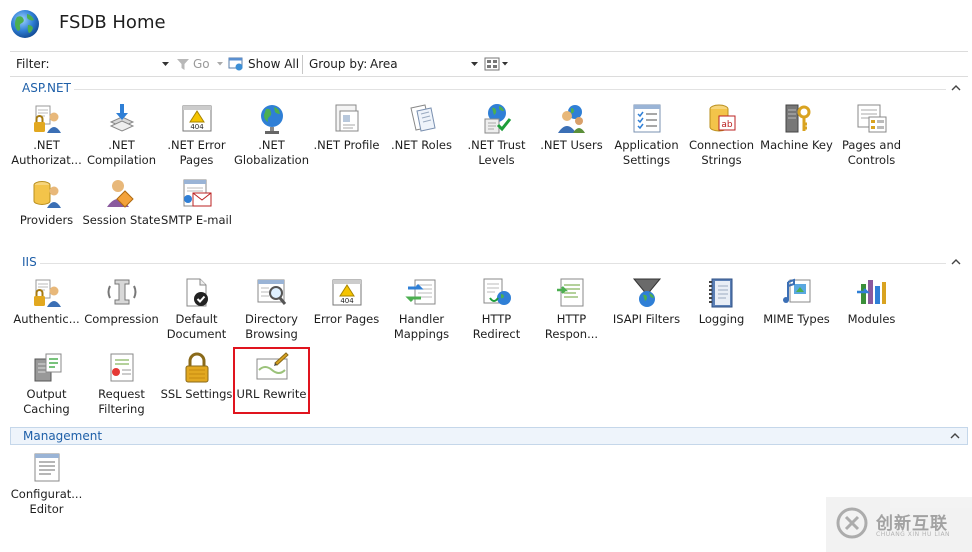 The image size is (972, 552). What do you see at coordinates (121, 152) in the screenshot?
I see `feature-label: .NET Compilation` at bounding box center [121, 152].